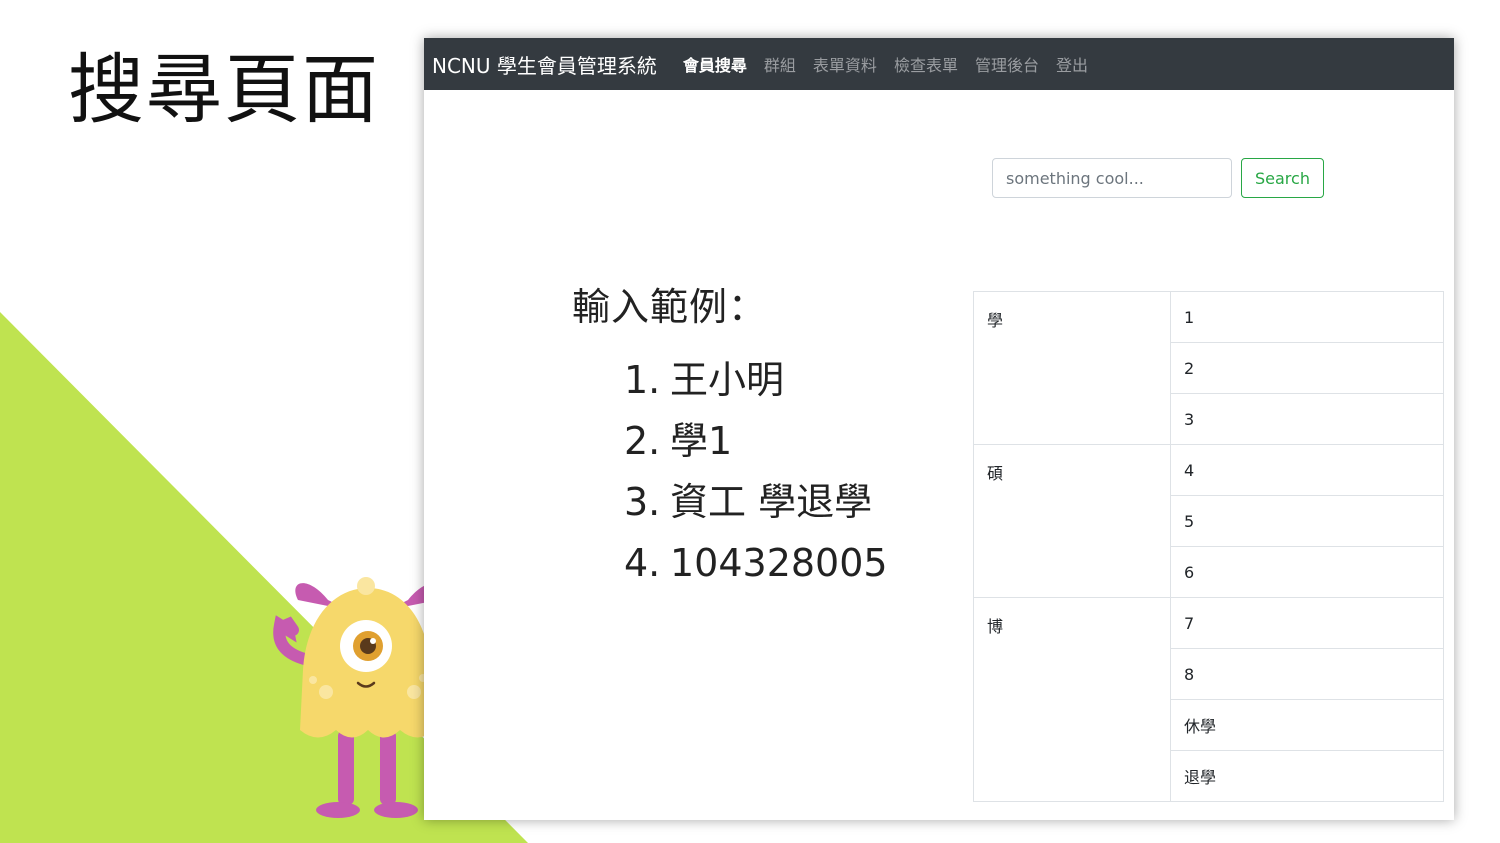 The image size is (1500, 843). I want to click on navbar-brand: NCNU 學生會員管理系統, so click(544, 64).